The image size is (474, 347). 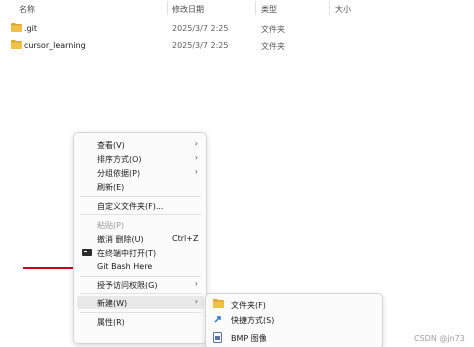 What do you see at coordinates (188, 9) in the screenshot?
I see `column-modified: 修改日期` at bounding box center [188, 9].